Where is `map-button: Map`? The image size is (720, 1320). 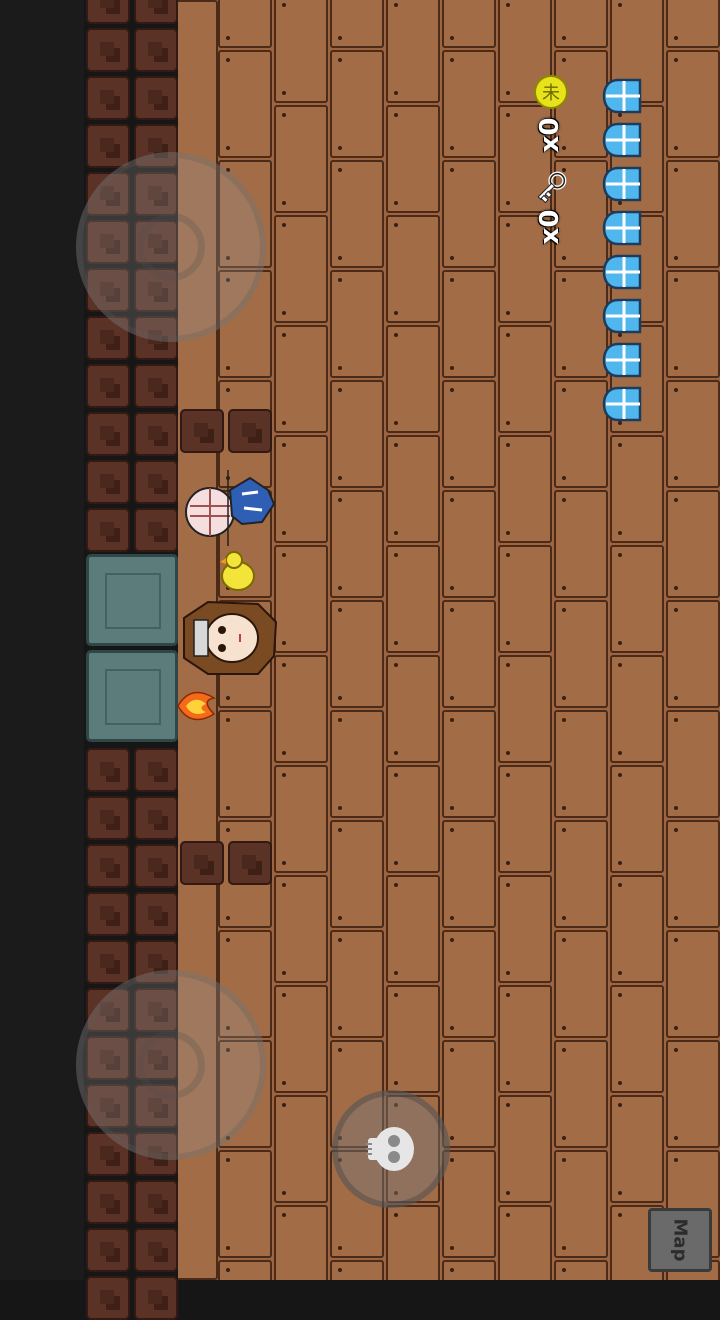 map-button: Map is located at coordinates (680, 1240).